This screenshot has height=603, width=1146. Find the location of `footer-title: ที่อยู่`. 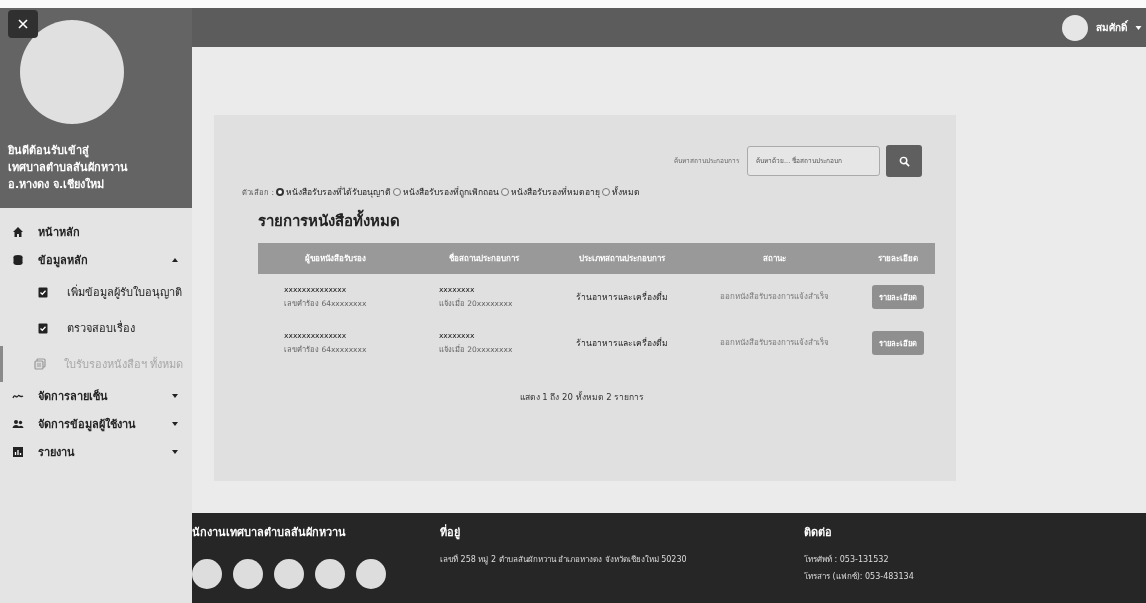

footer-title: ที่อยู่ is located at coordinates (450, 532).